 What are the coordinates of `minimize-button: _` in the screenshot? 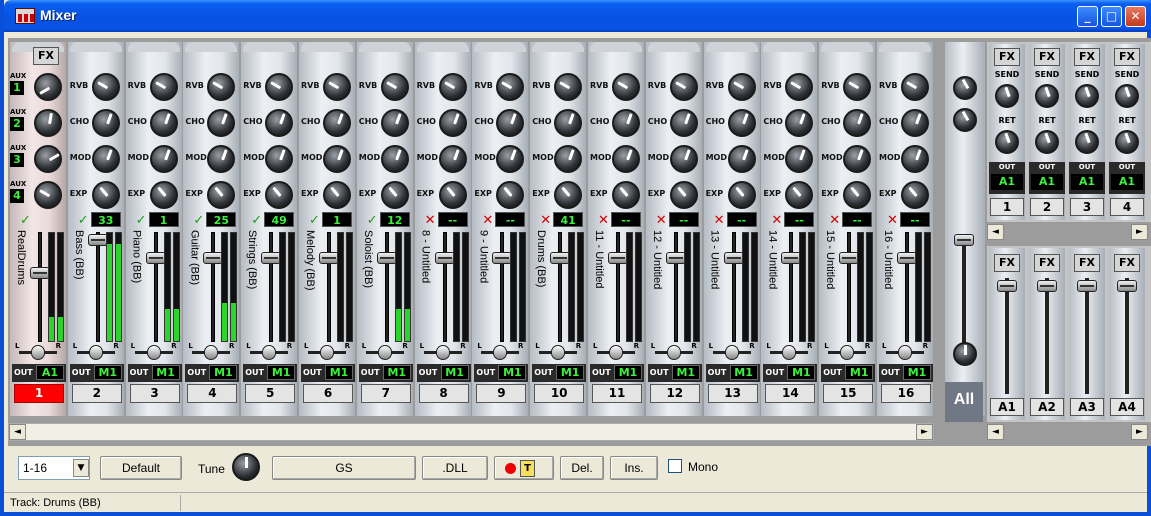 It's located at (1087, 16).